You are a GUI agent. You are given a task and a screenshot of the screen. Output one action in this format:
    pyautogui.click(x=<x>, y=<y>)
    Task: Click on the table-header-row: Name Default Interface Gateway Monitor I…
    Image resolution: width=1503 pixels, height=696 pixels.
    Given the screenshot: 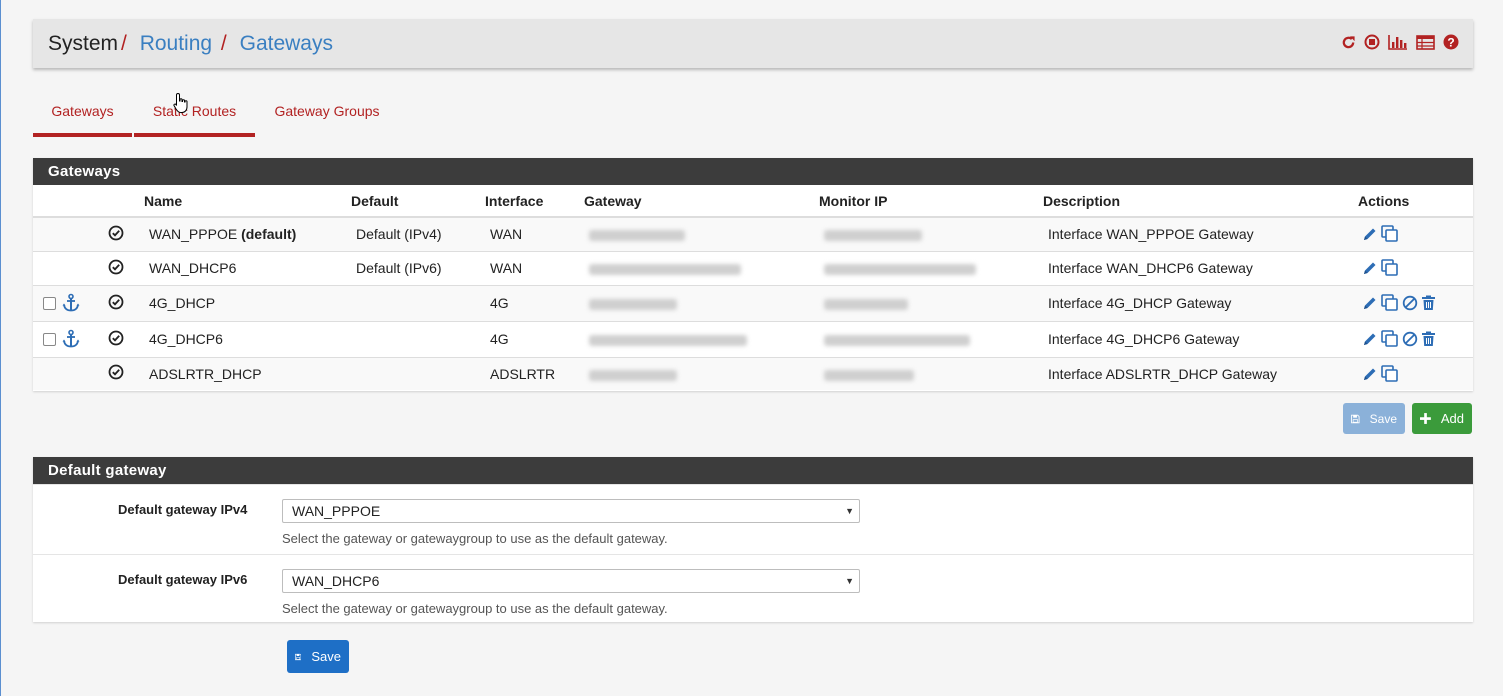 What is the action you would take?
    pyautogui.click(x=753, y=201)
    